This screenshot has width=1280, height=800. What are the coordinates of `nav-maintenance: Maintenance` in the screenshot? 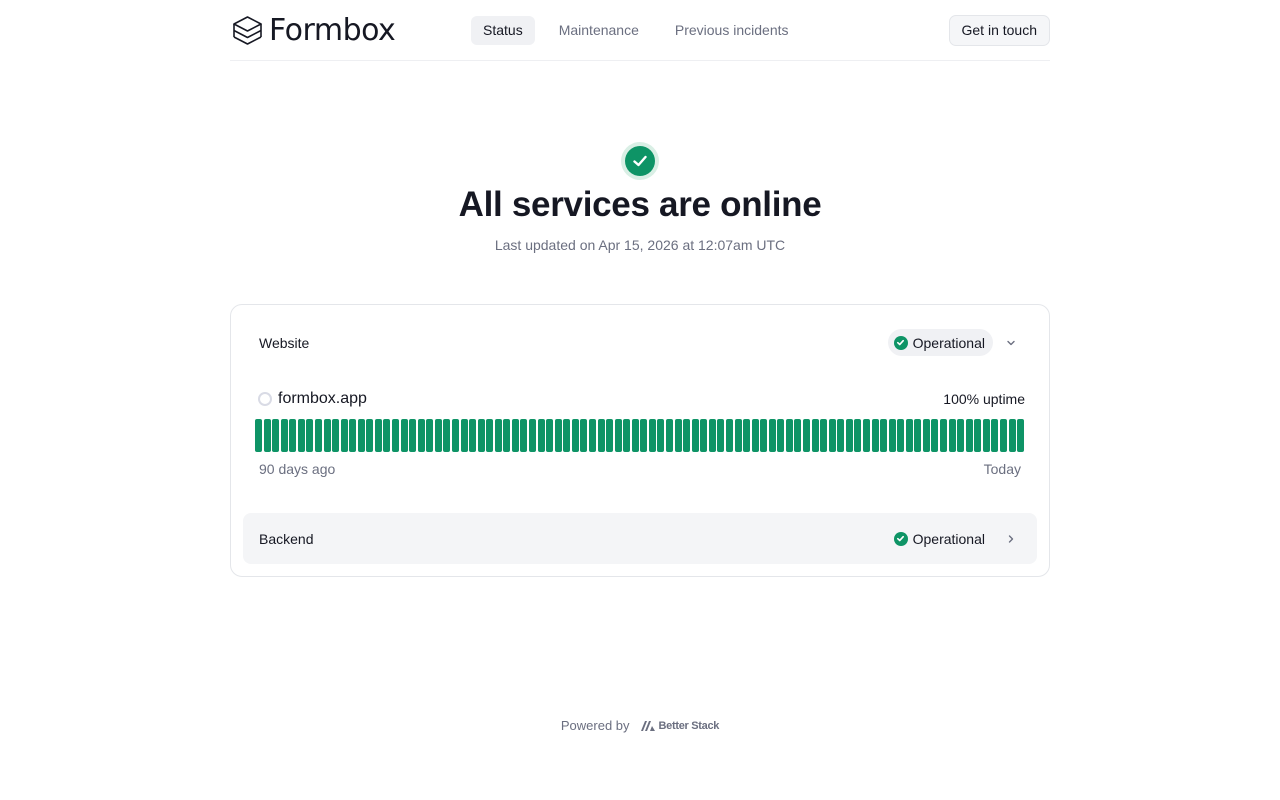 It's located at (599, 30).